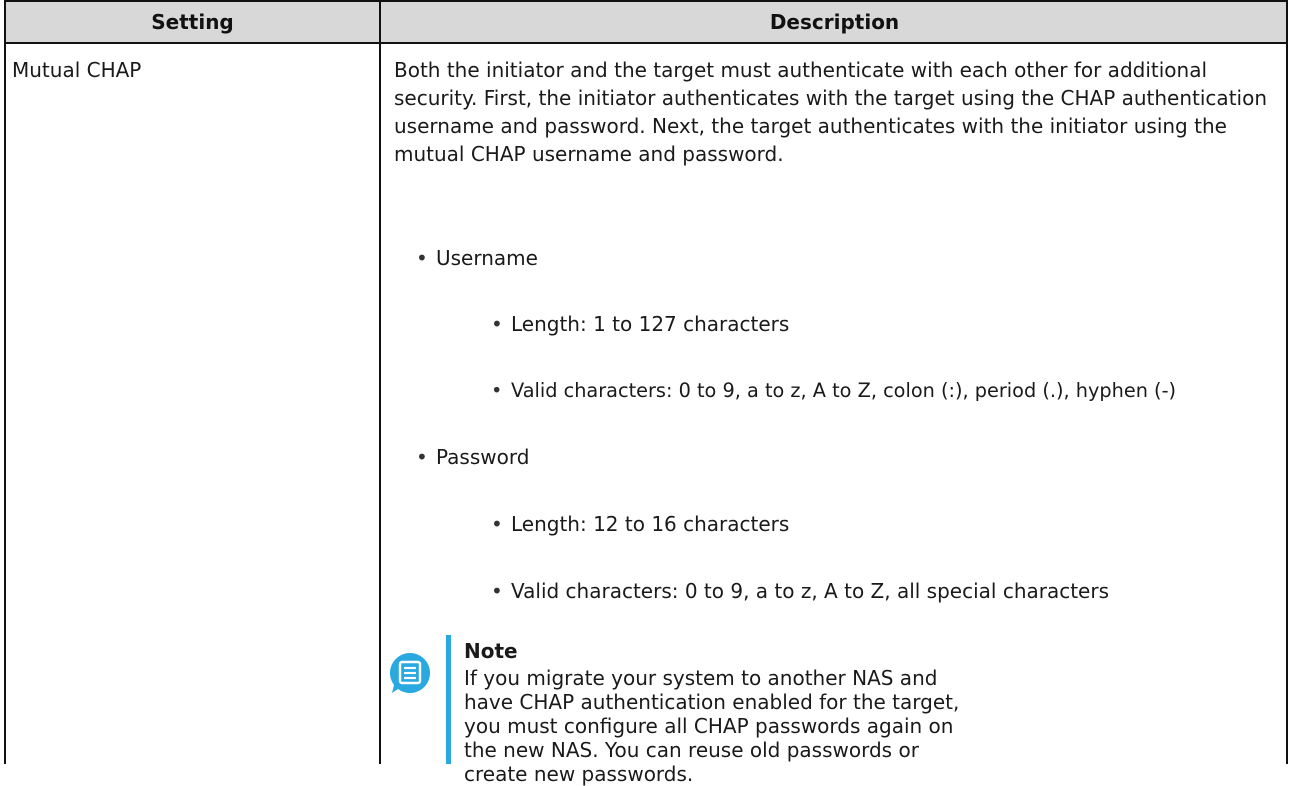  Describe the element at coordinates (77, 70) in the screenshot. I see `setting-name: Mutual CHAP` at that location.